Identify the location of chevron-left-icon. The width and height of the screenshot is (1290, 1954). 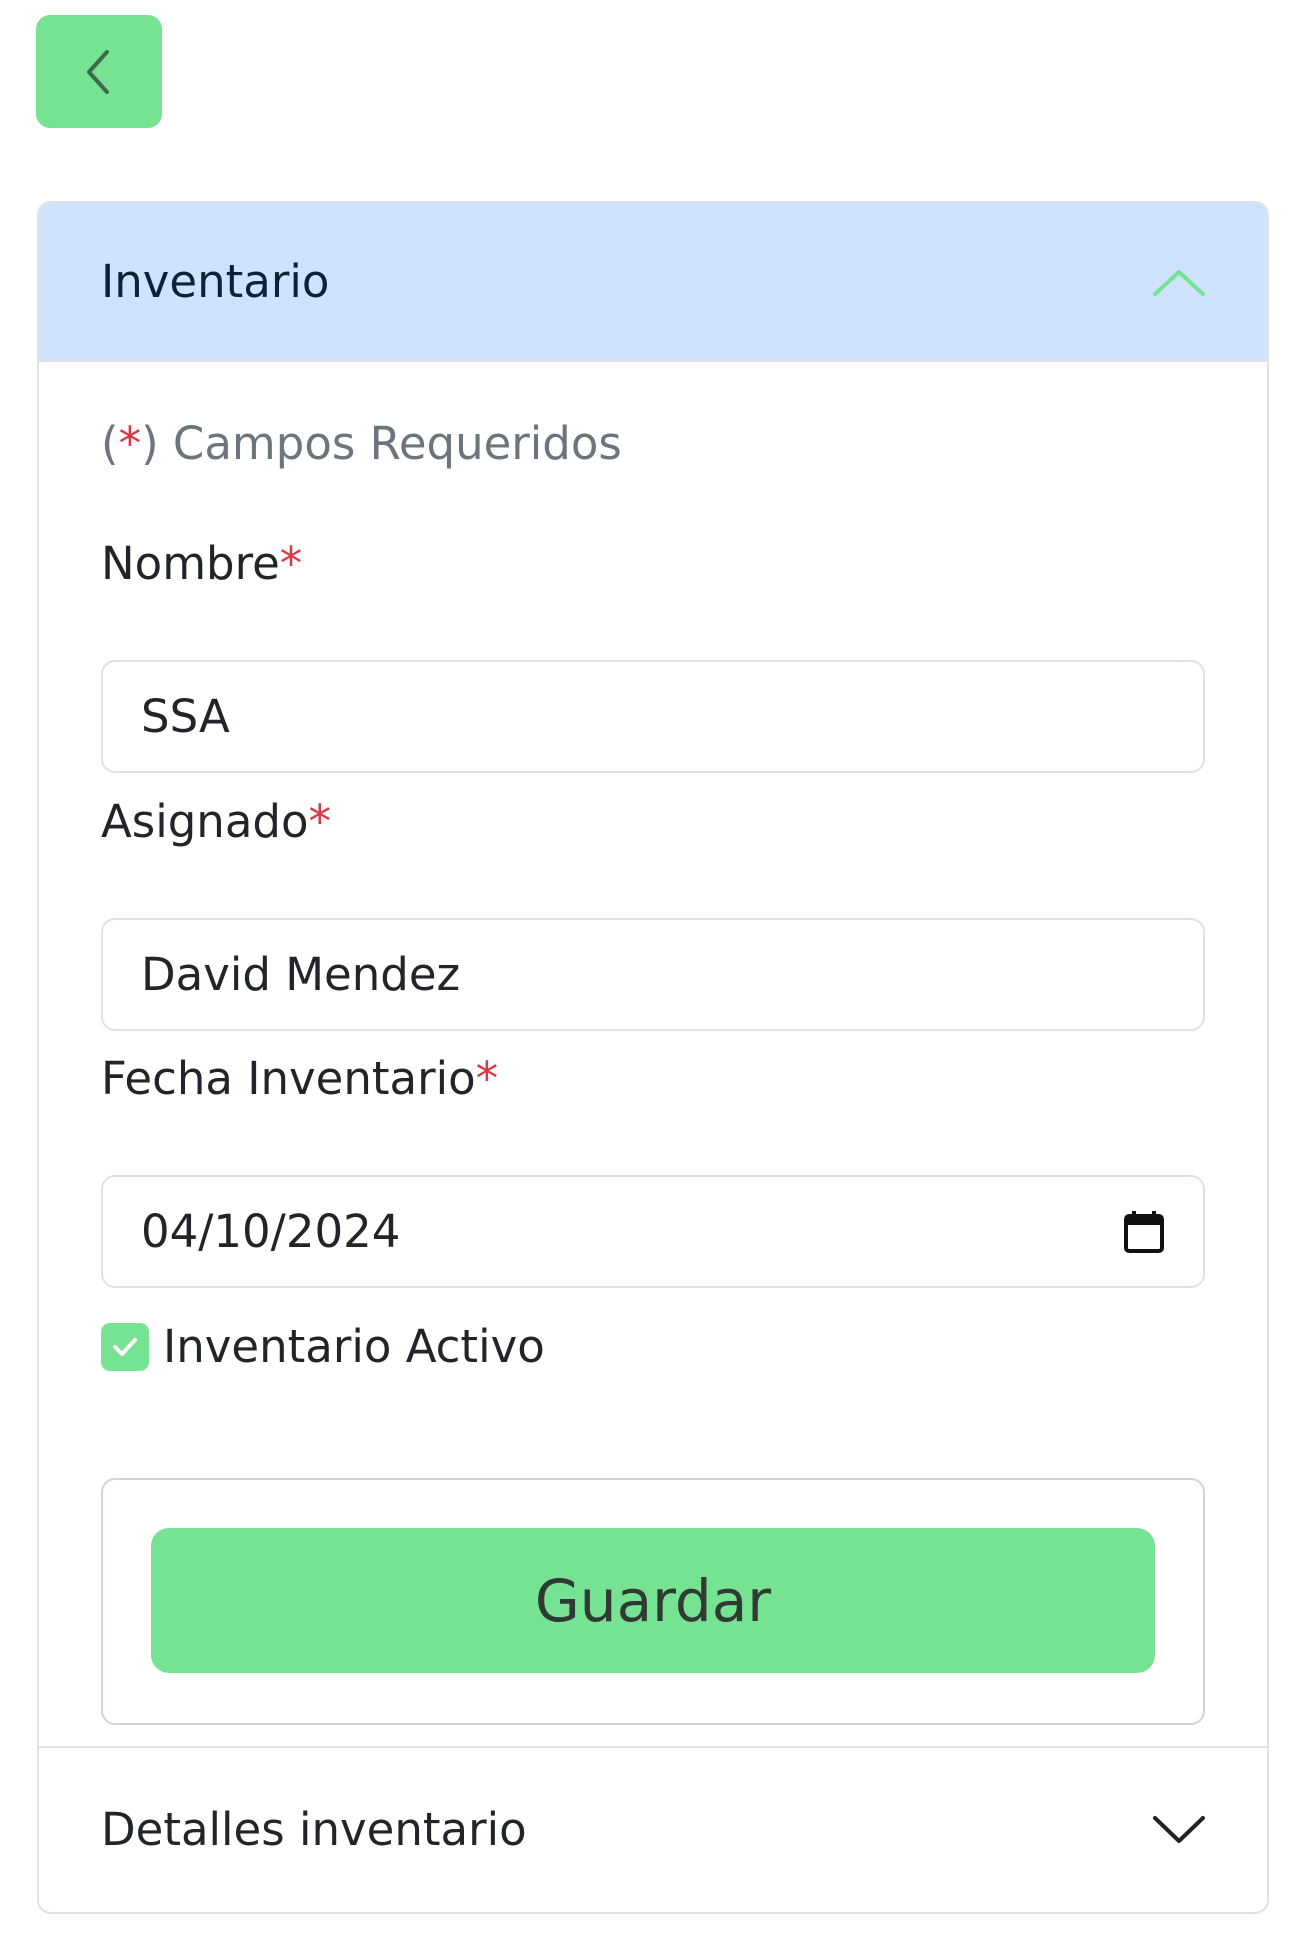
(98, 71).